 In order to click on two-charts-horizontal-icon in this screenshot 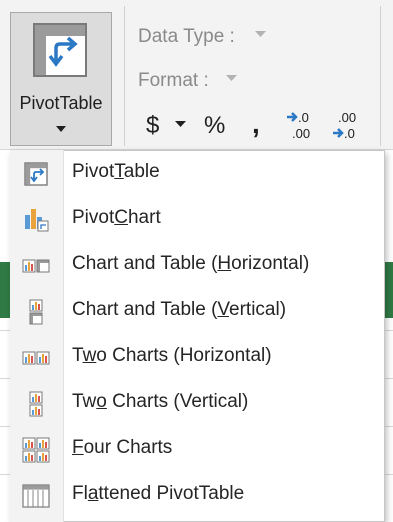, I will do `click(36, 358)`.